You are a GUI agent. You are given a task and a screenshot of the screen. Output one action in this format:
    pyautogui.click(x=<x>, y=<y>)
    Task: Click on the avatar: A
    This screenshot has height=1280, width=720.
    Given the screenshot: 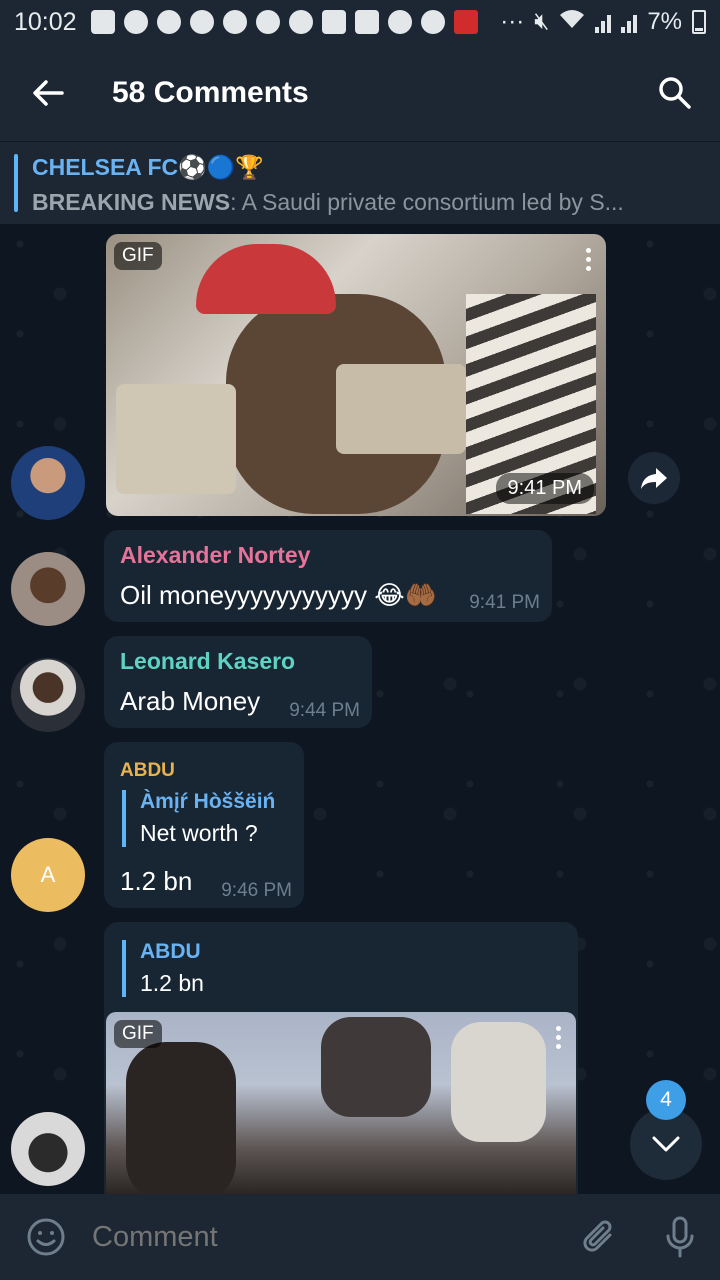 What is the action you would take?
    pyautogui.click(x=48, y=875)
    